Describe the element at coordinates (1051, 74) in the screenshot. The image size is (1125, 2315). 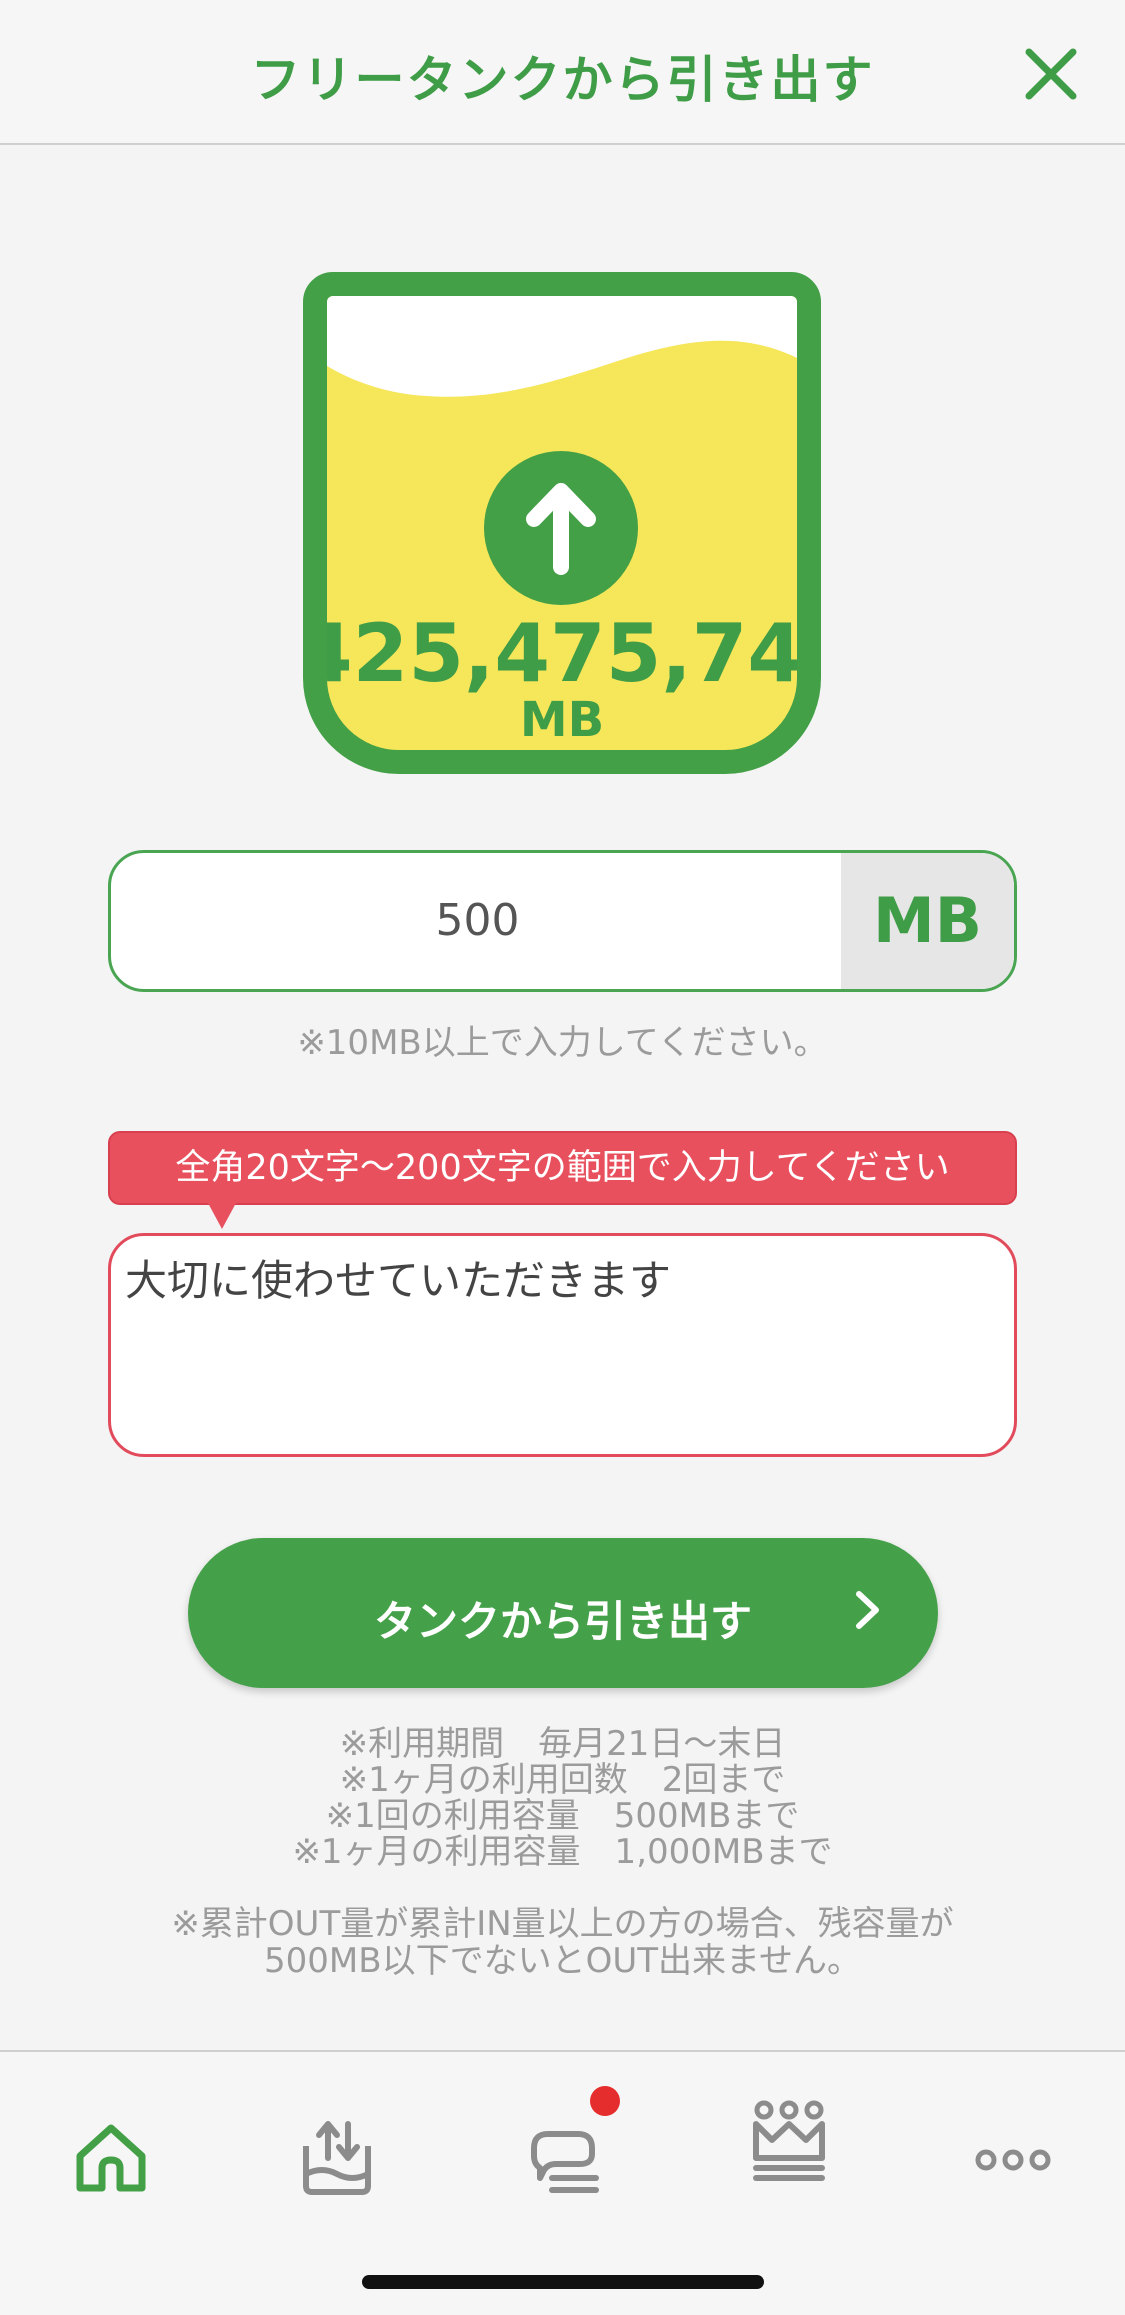
I see `close-icon` at that location.